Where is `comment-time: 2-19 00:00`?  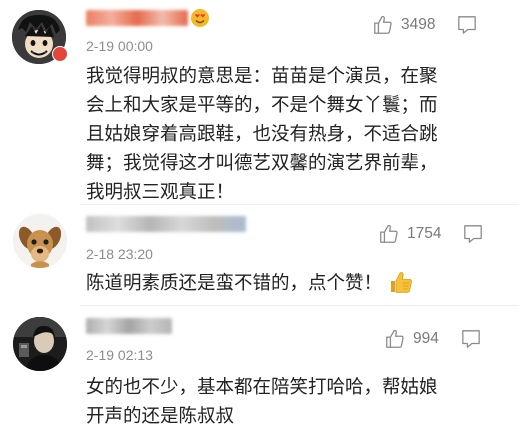 comment-time: 2-19 00:00 is located at coordinates (119, 46).